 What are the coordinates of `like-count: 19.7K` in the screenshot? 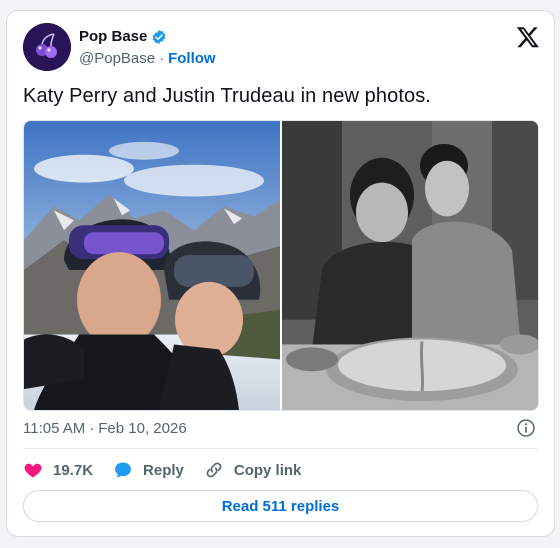 It's located at (73, 470).